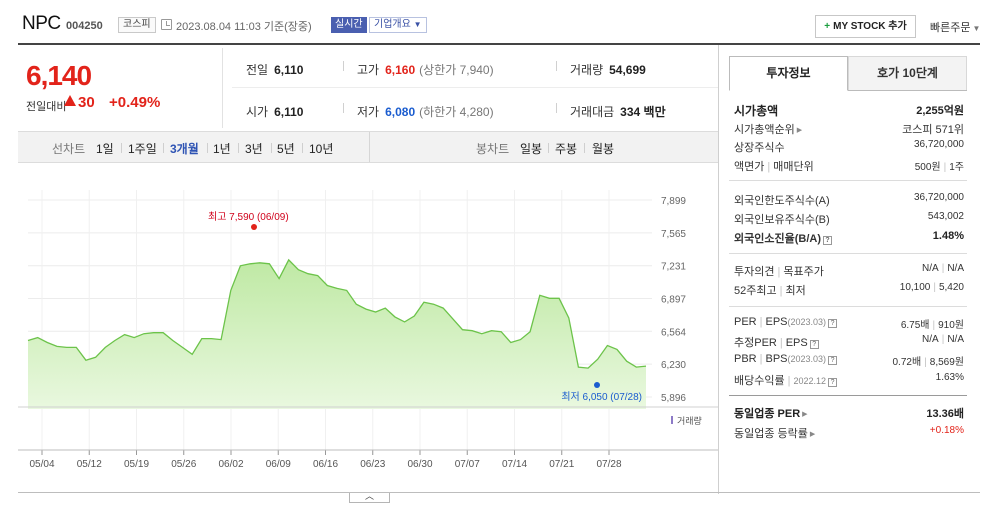  What do you see at coordinates (865, 26) in the screenshot?
I see `add-mystock-button: + MY STOCK 추가` at bounding box center [865, 26].